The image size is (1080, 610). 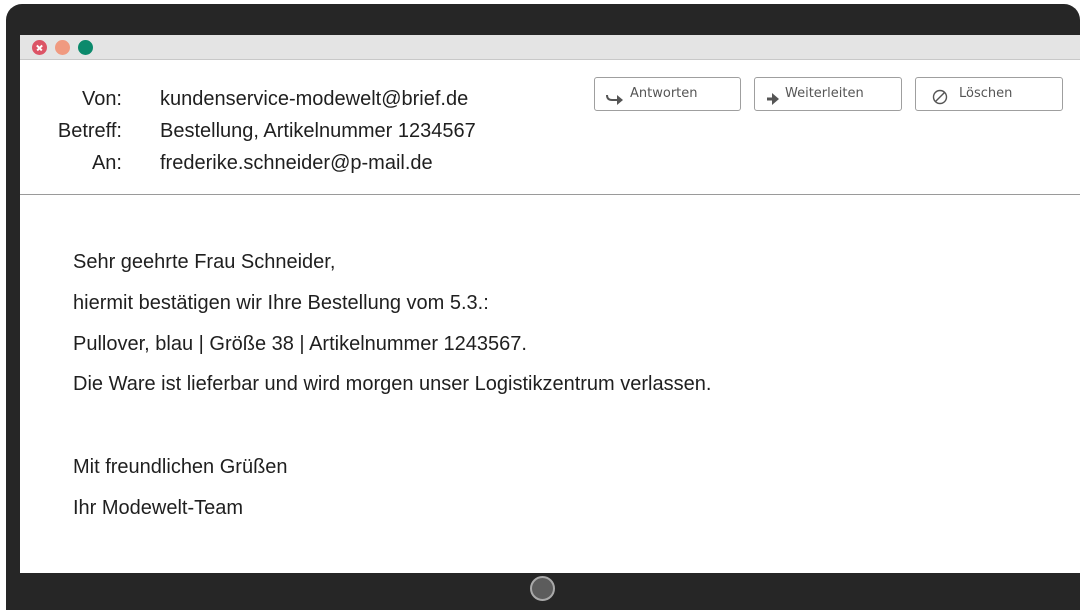 I want to click on close-window-button, so click(x=39, y=47).